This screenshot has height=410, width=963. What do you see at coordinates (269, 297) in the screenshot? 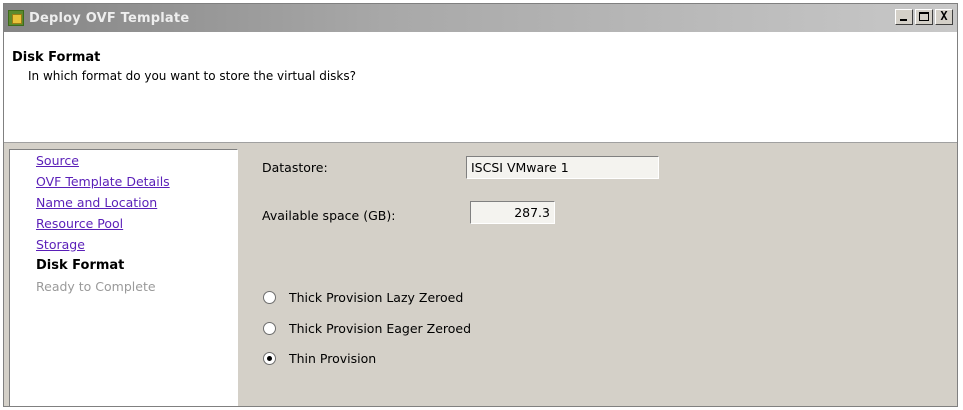
I see `thick-lazy-zeroed-radio` at bounding box center [269, 297].